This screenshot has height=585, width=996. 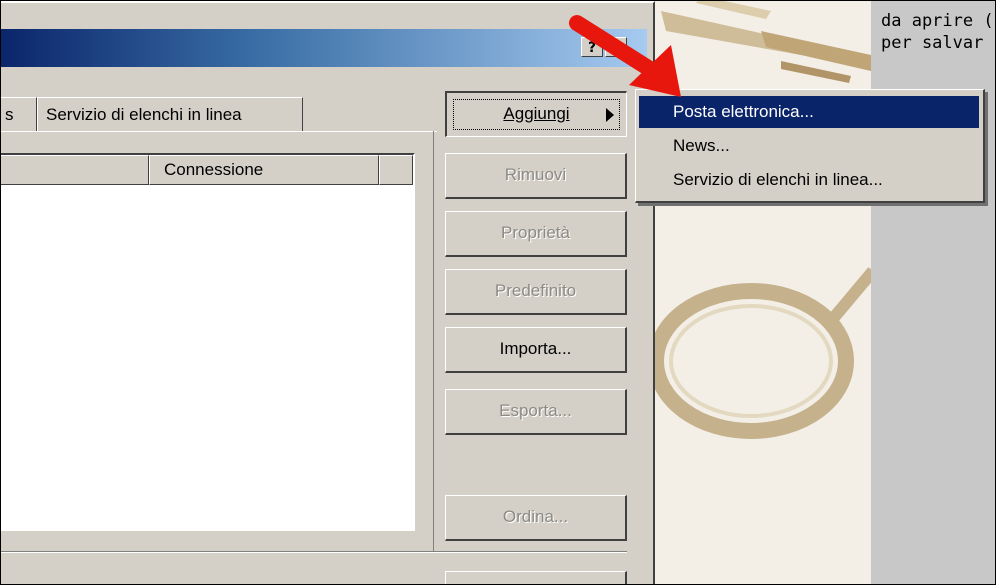 What do you see at coordinates (264, 170) in the screenshot?
I see `column-header-connection: Connessione` at bounding box center [264, 170].